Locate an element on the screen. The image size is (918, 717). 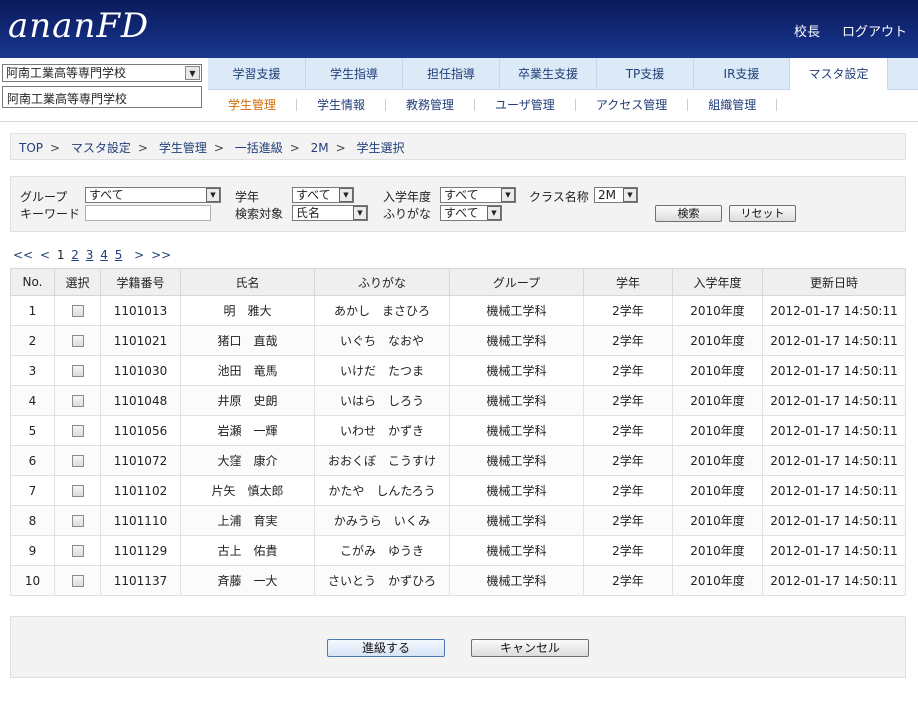
search-button: 検索 is located at coordinates (688, 213).